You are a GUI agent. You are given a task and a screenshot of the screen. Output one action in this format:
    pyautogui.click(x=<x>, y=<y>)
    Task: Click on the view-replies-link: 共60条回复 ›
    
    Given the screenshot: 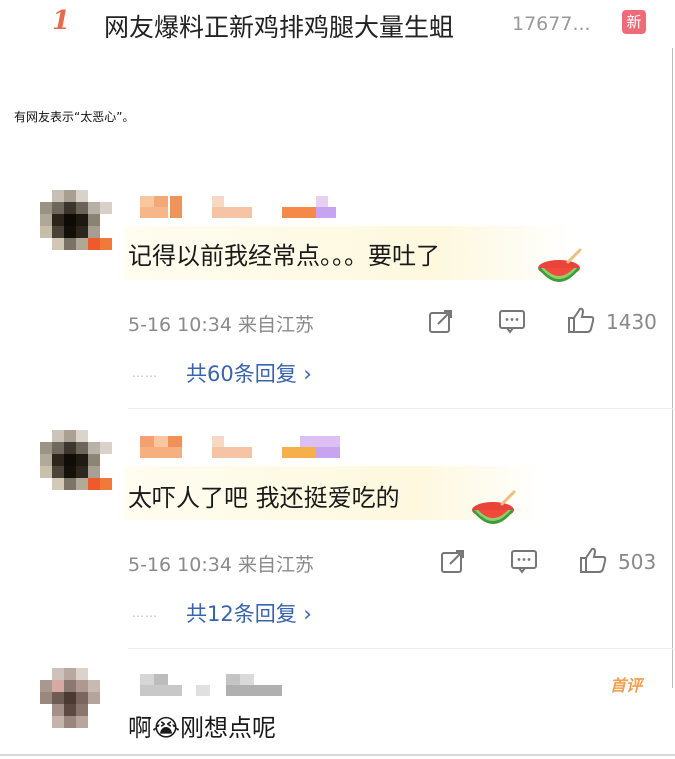 What is the action you would take?
    pyautogui.click(x=249, y=373)
    